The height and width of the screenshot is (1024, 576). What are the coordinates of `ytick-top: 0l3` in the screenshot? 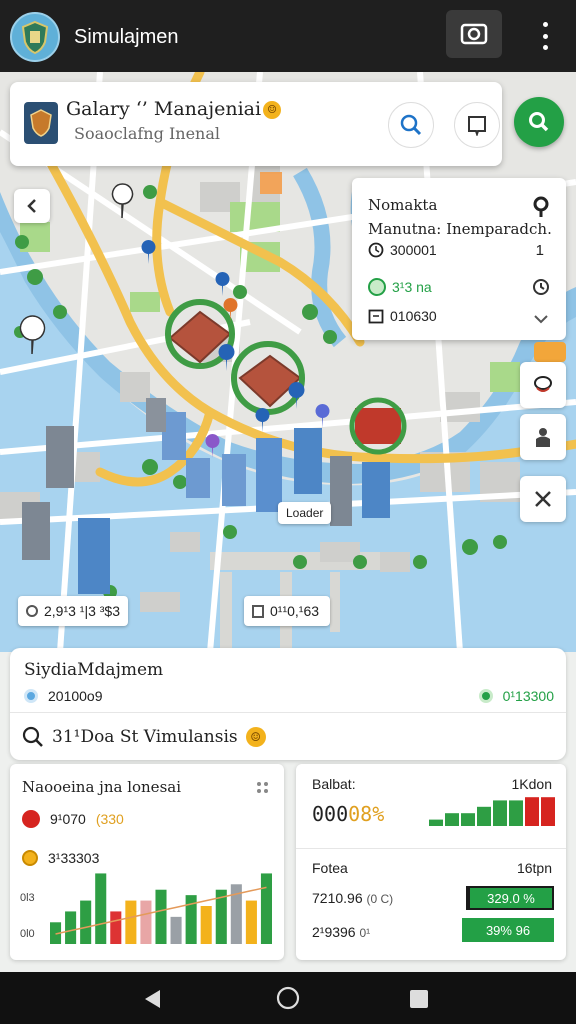 It's located at (27, 898).